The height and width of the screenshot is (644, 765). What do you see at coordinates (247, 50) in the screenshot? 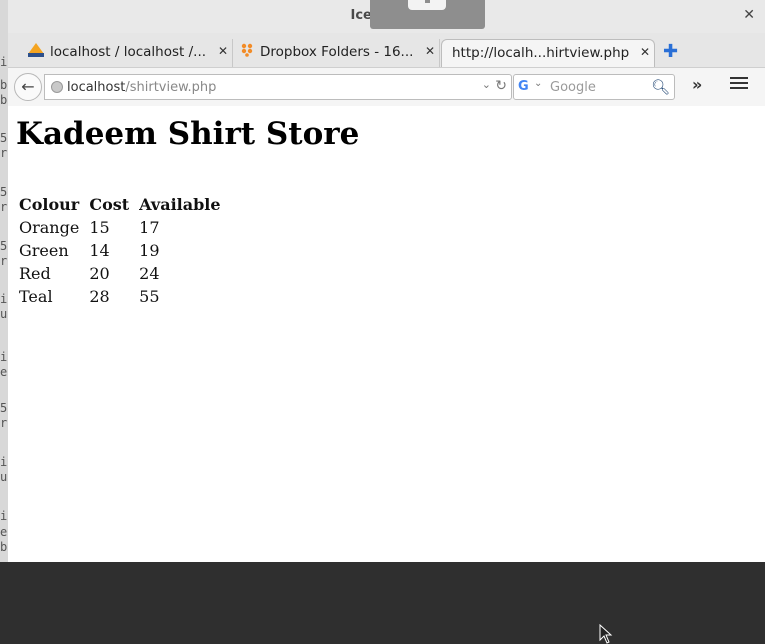
I see `dropbox-icon` at bounding box center [247, 50].